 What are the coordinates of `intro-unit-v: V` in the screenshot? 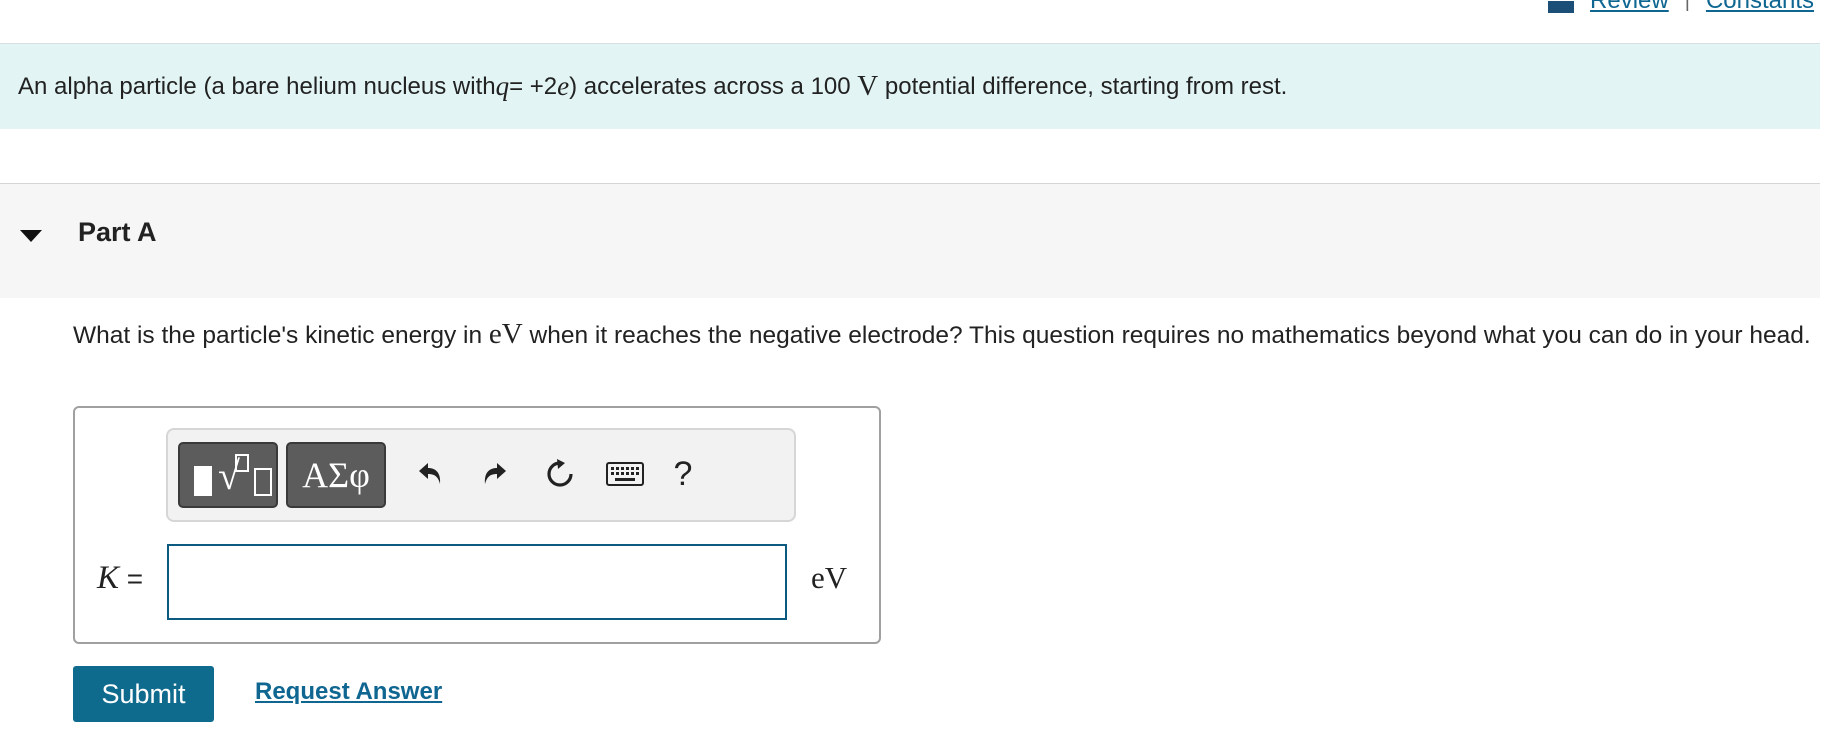 It's located at (868, 86).